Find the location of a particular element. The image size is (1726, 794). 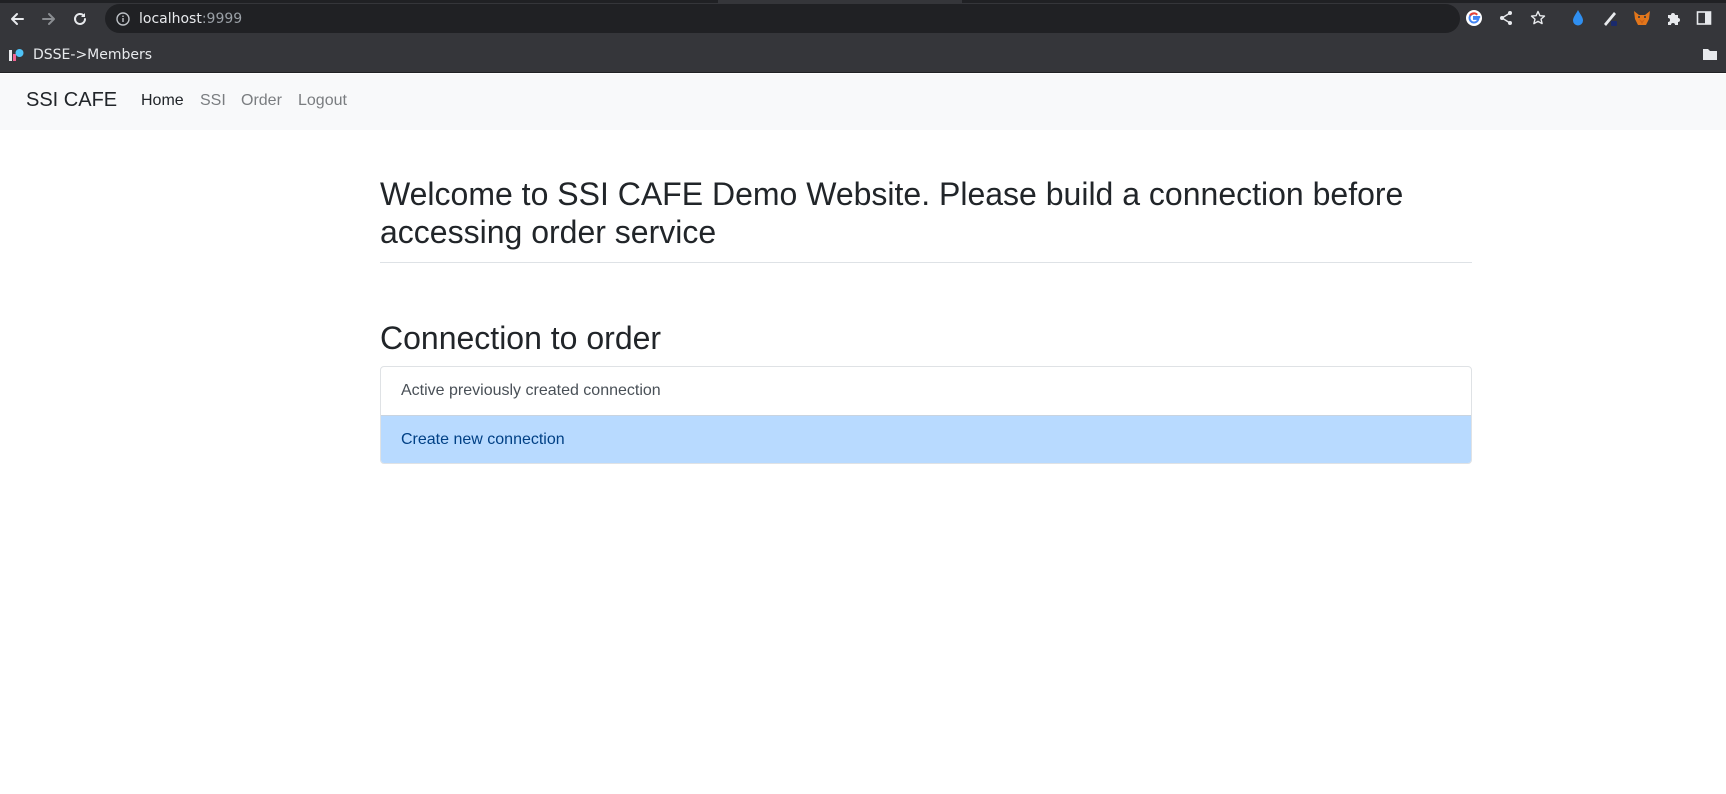

arrow-right-icon is located at coordinates (48, 19).